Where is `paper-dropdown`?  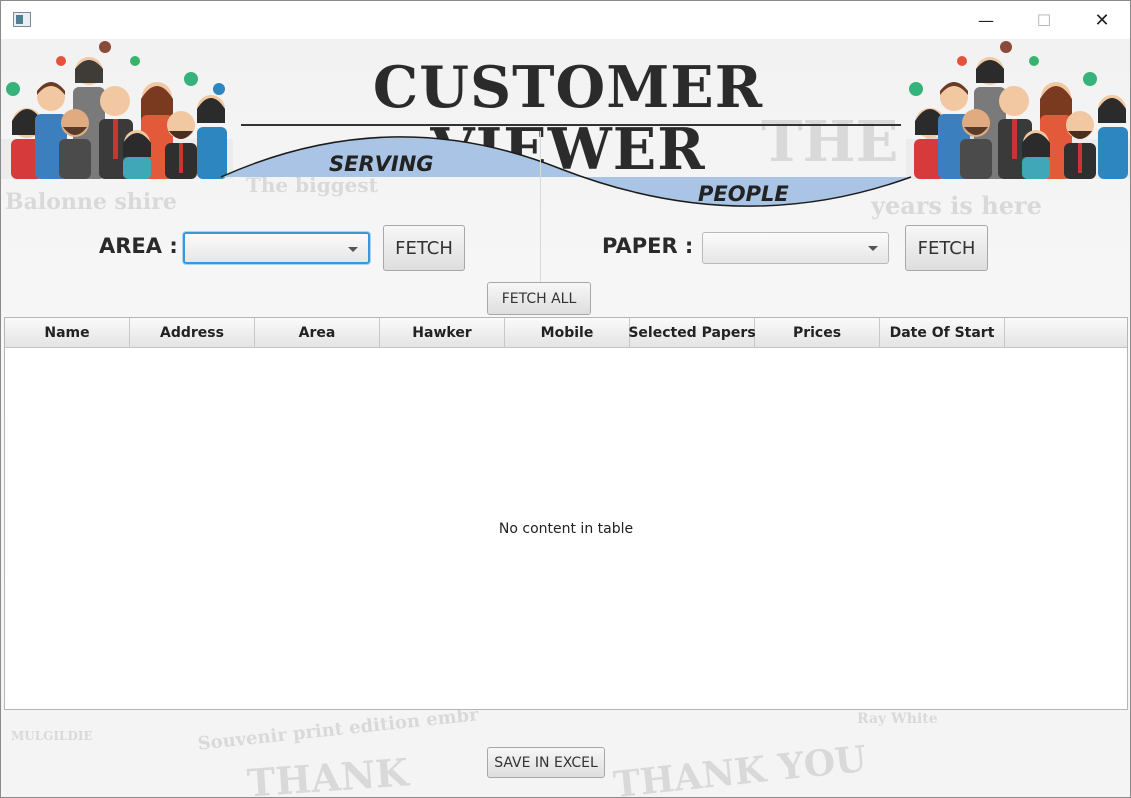
paper-dropdown is located at coordinates (795, 248).